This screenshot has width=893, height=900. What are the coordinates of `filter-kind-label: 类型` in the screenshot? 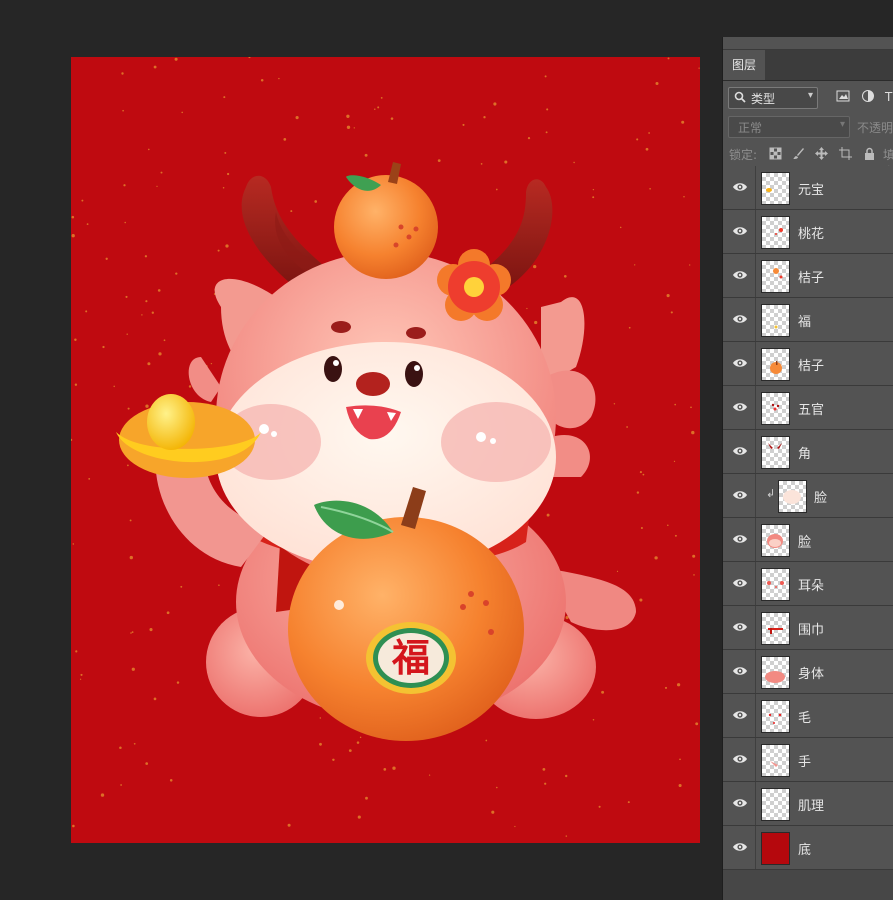 It's located at (763, 99).